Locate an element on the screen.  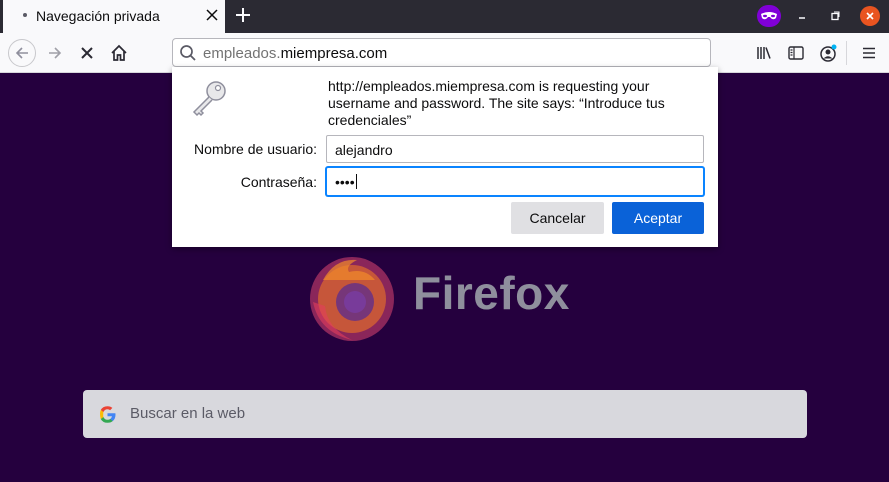
home-icon is located at coordinates (119, 53).